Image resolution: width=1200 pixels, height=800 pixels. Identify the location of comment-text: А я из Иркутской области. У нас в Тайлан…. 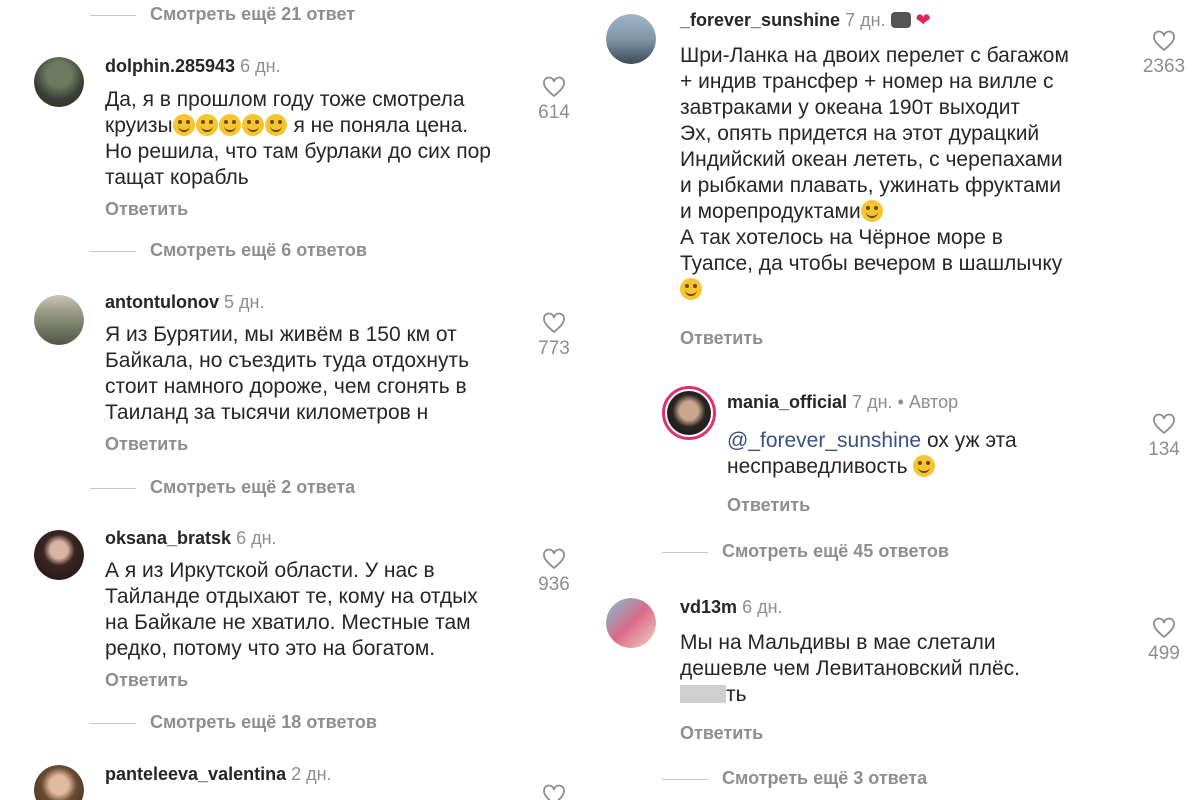
(291, 609).